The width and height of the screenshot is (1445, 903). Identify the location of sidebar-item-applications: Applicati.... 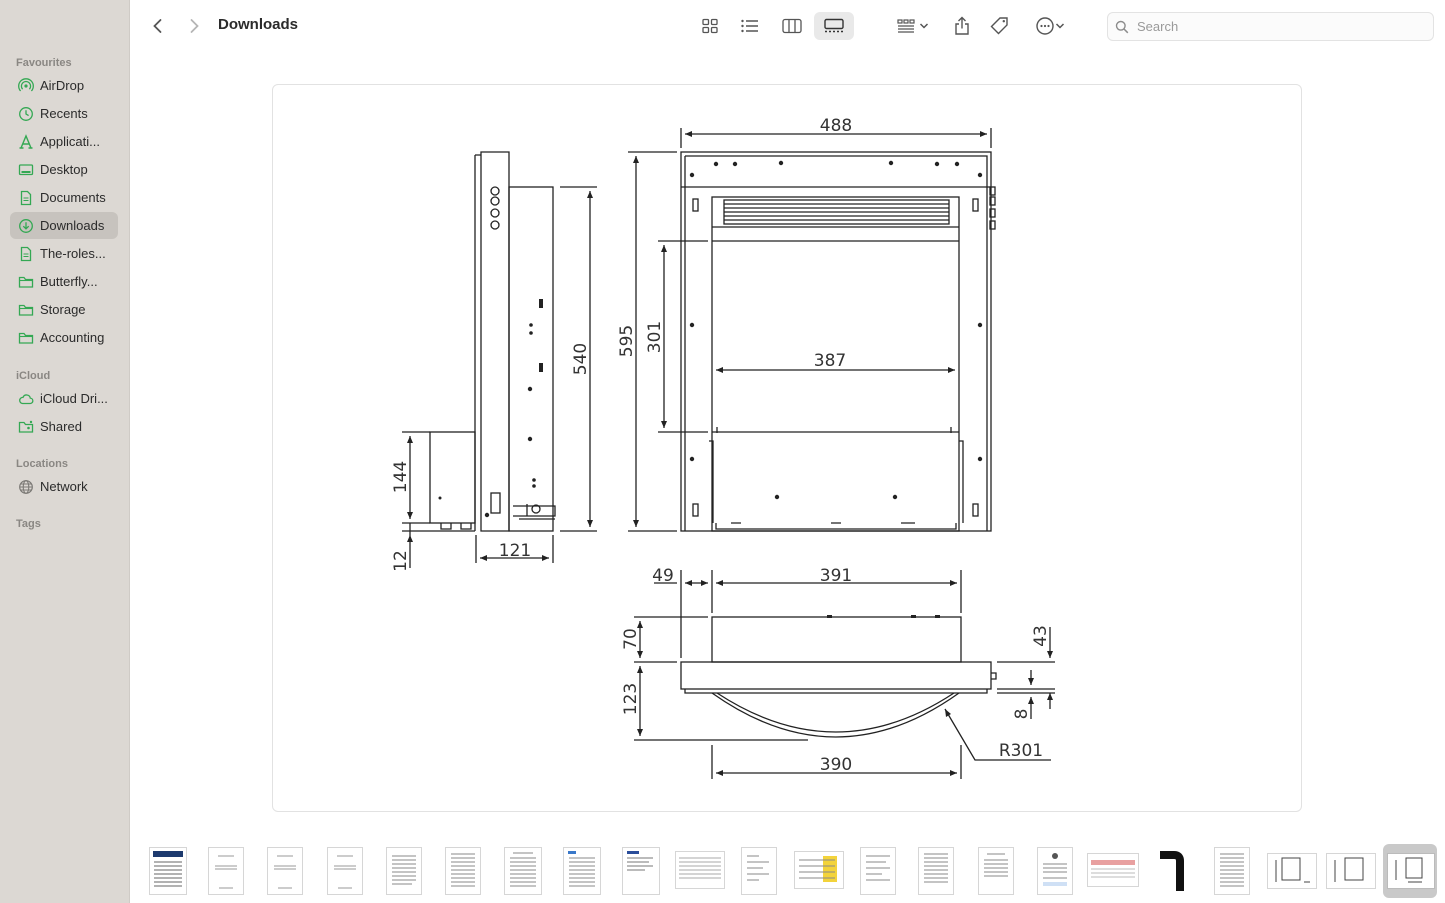
(64, 141).